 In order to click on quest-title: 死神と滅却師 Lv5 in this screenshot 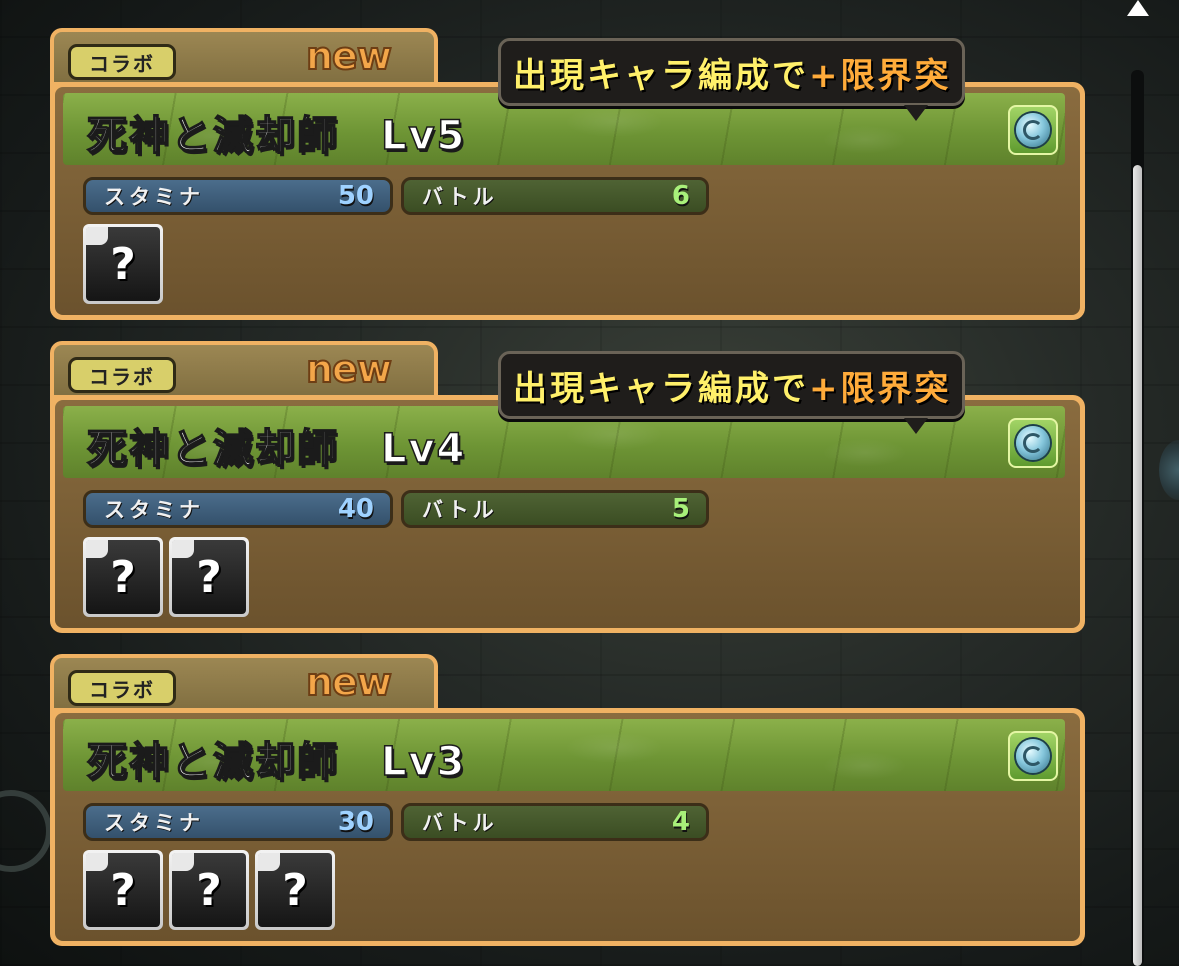, I will do `click(276, 136)`.